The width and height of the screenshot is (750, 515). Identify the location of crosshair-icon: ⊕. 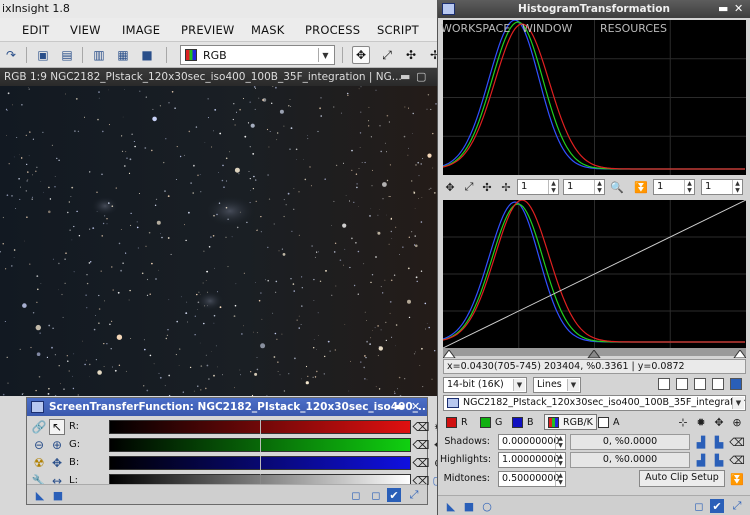
(737, 422).